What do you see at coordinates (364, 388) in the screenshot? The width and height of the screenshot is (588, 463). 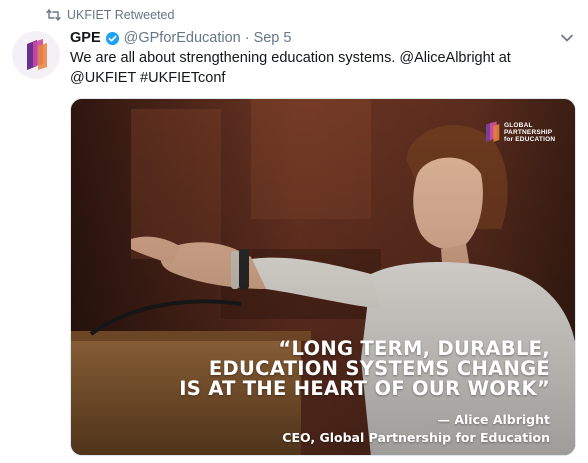 I see `quote-line: IS AT THE HEART OF OUR WORK”` at bounding box center [364, 388].